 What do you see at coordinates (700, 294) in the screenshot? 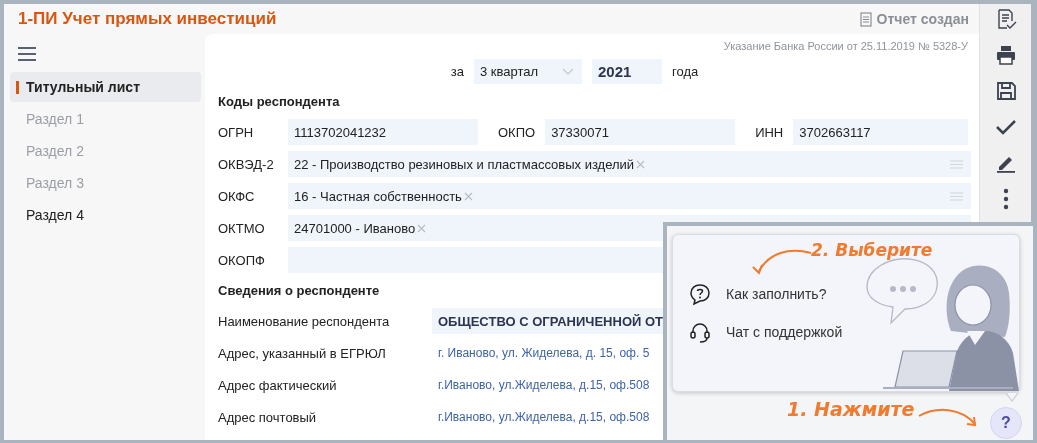
I see `question-bubble-icon` at bounding box center [700, 294].